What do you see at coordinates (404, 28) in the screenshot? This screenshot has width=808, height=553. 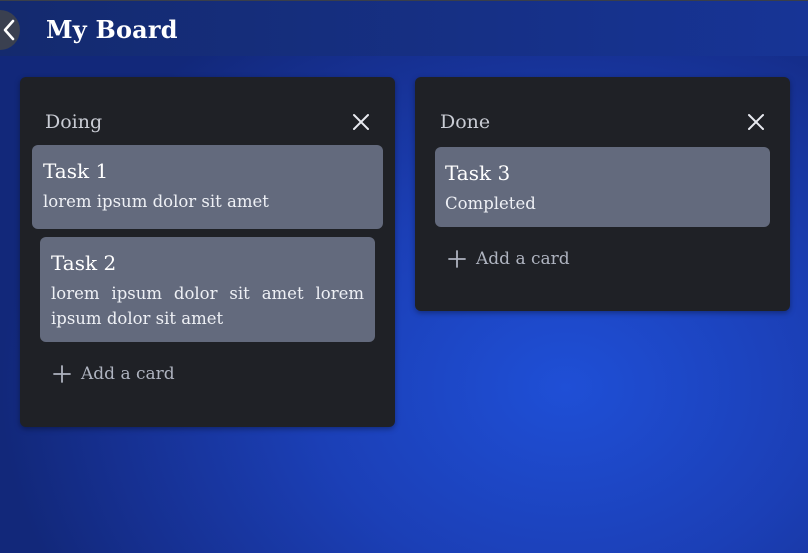 I see `top-bar: My Board` at bounding box center [404, 28].